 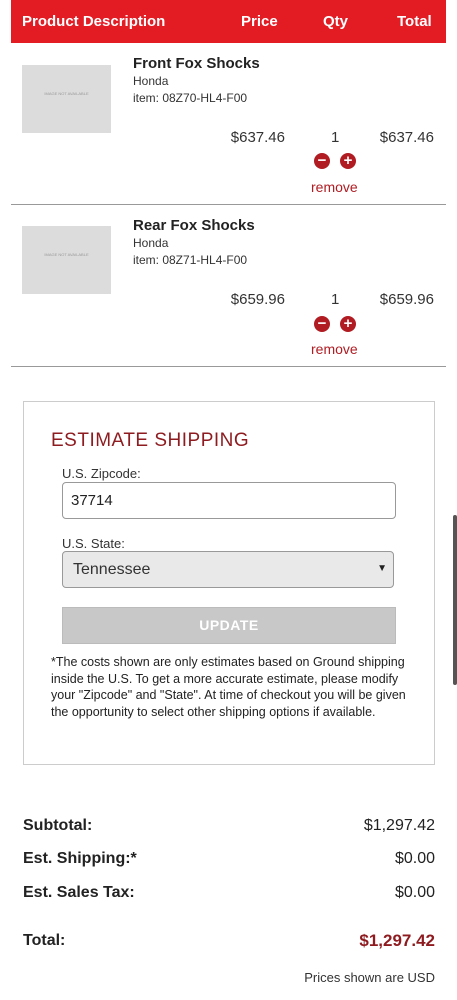 I want to click on est-shipping-value: $0.00, so click(x=414, y=858).